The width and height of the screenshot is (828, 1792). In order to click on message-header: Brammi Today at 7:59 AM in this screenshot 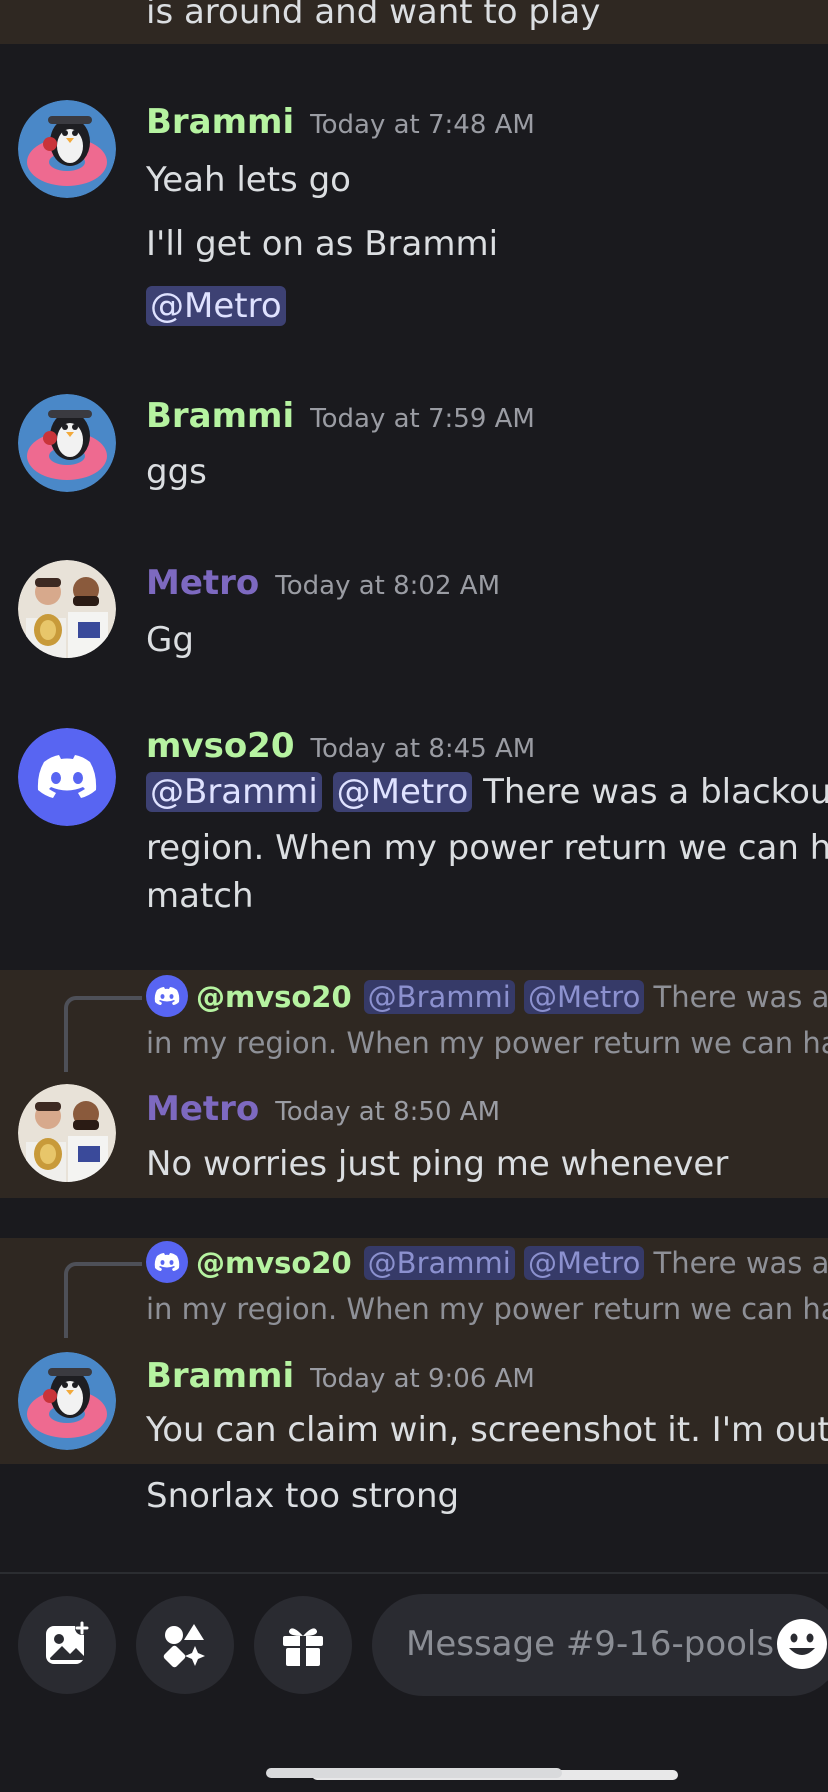, I will do `click(340, 416)`.